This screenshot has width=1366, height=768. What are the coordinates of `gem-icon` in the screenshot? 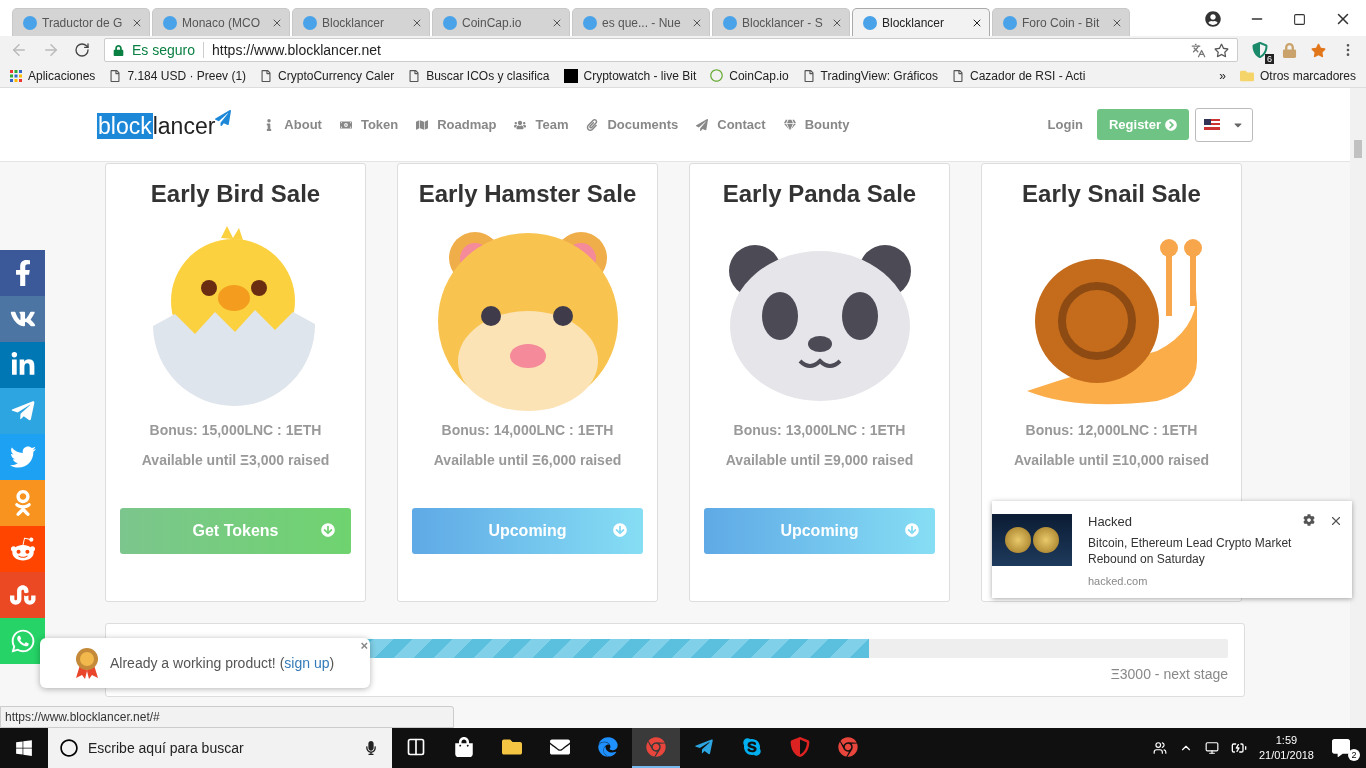 It's located at (789, 124).